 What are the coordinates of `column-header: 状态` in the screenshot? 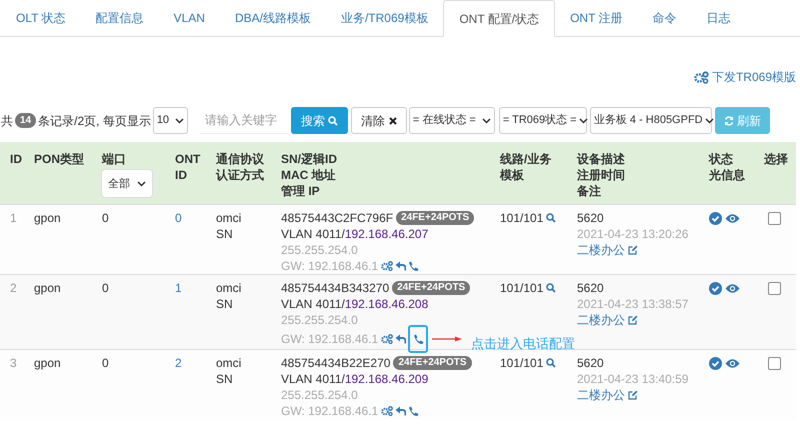 It's located at (721, 159).